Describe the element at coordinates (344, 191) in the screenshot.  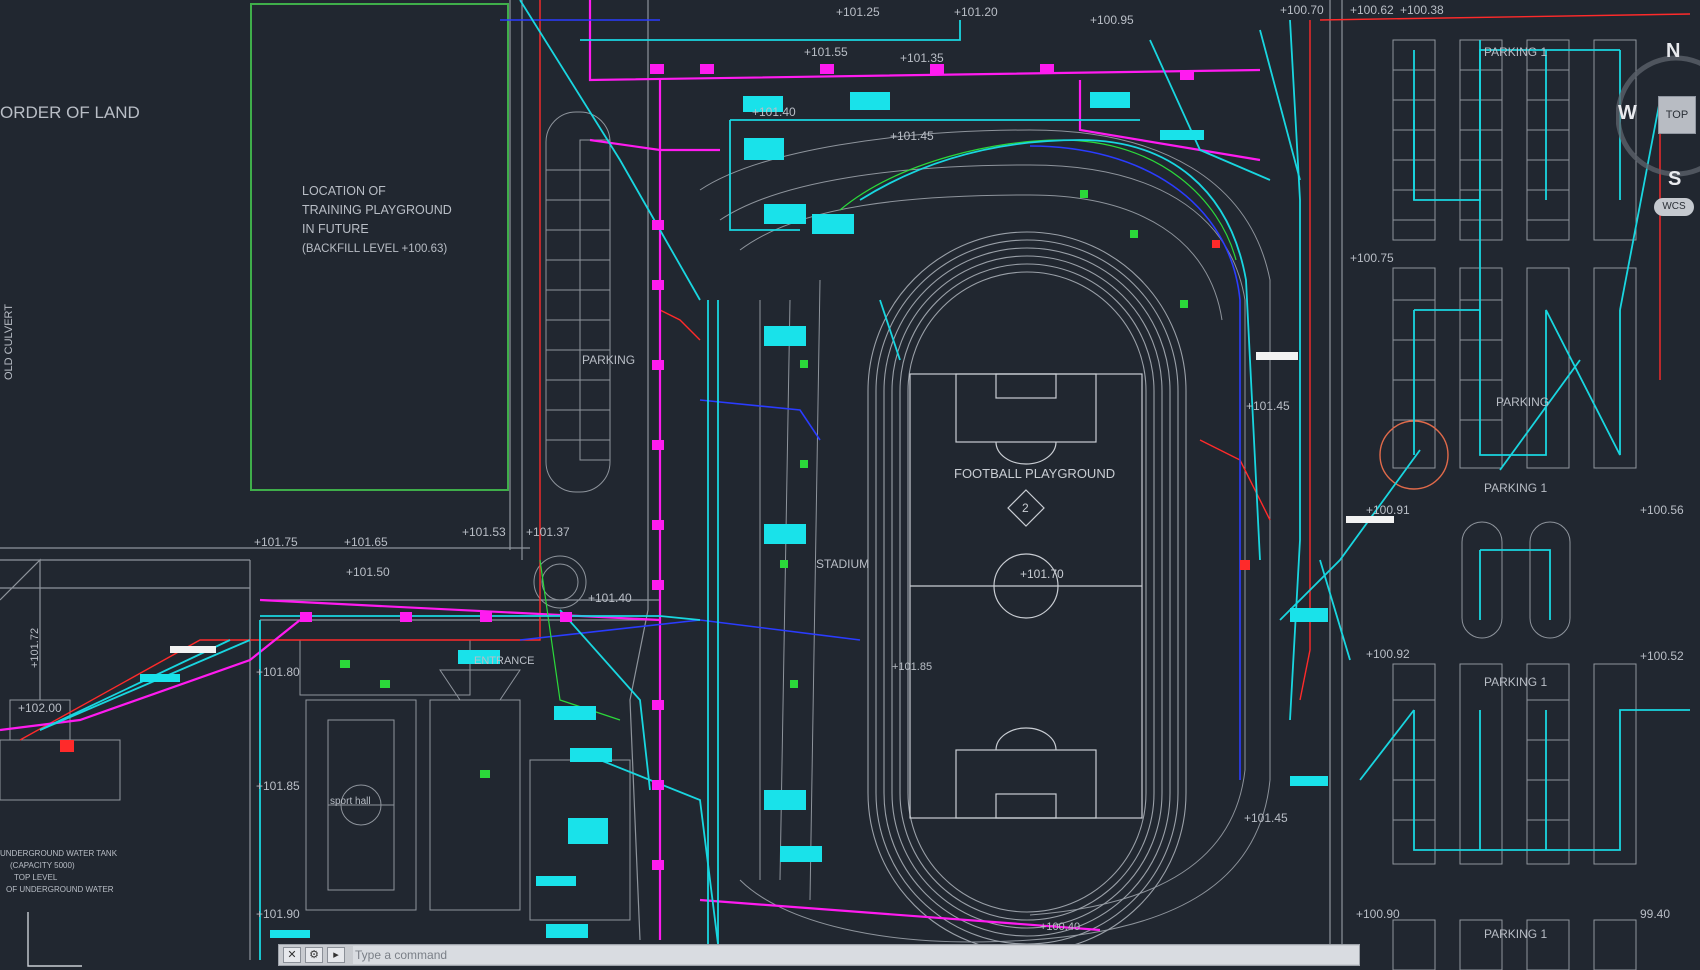
I see `training-label-1: LOCATION OF` at that location.